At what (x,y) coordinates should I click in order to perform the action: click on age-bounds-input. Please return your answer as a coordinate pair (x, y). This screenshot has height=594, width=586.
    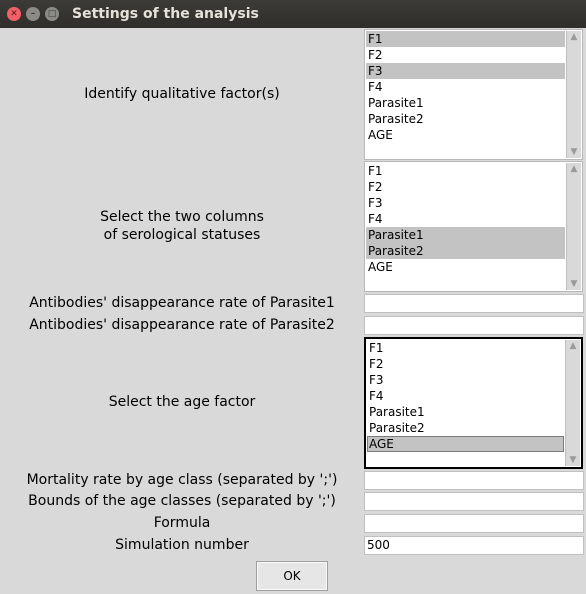
    Looking at the image, I should click on (474, 501).